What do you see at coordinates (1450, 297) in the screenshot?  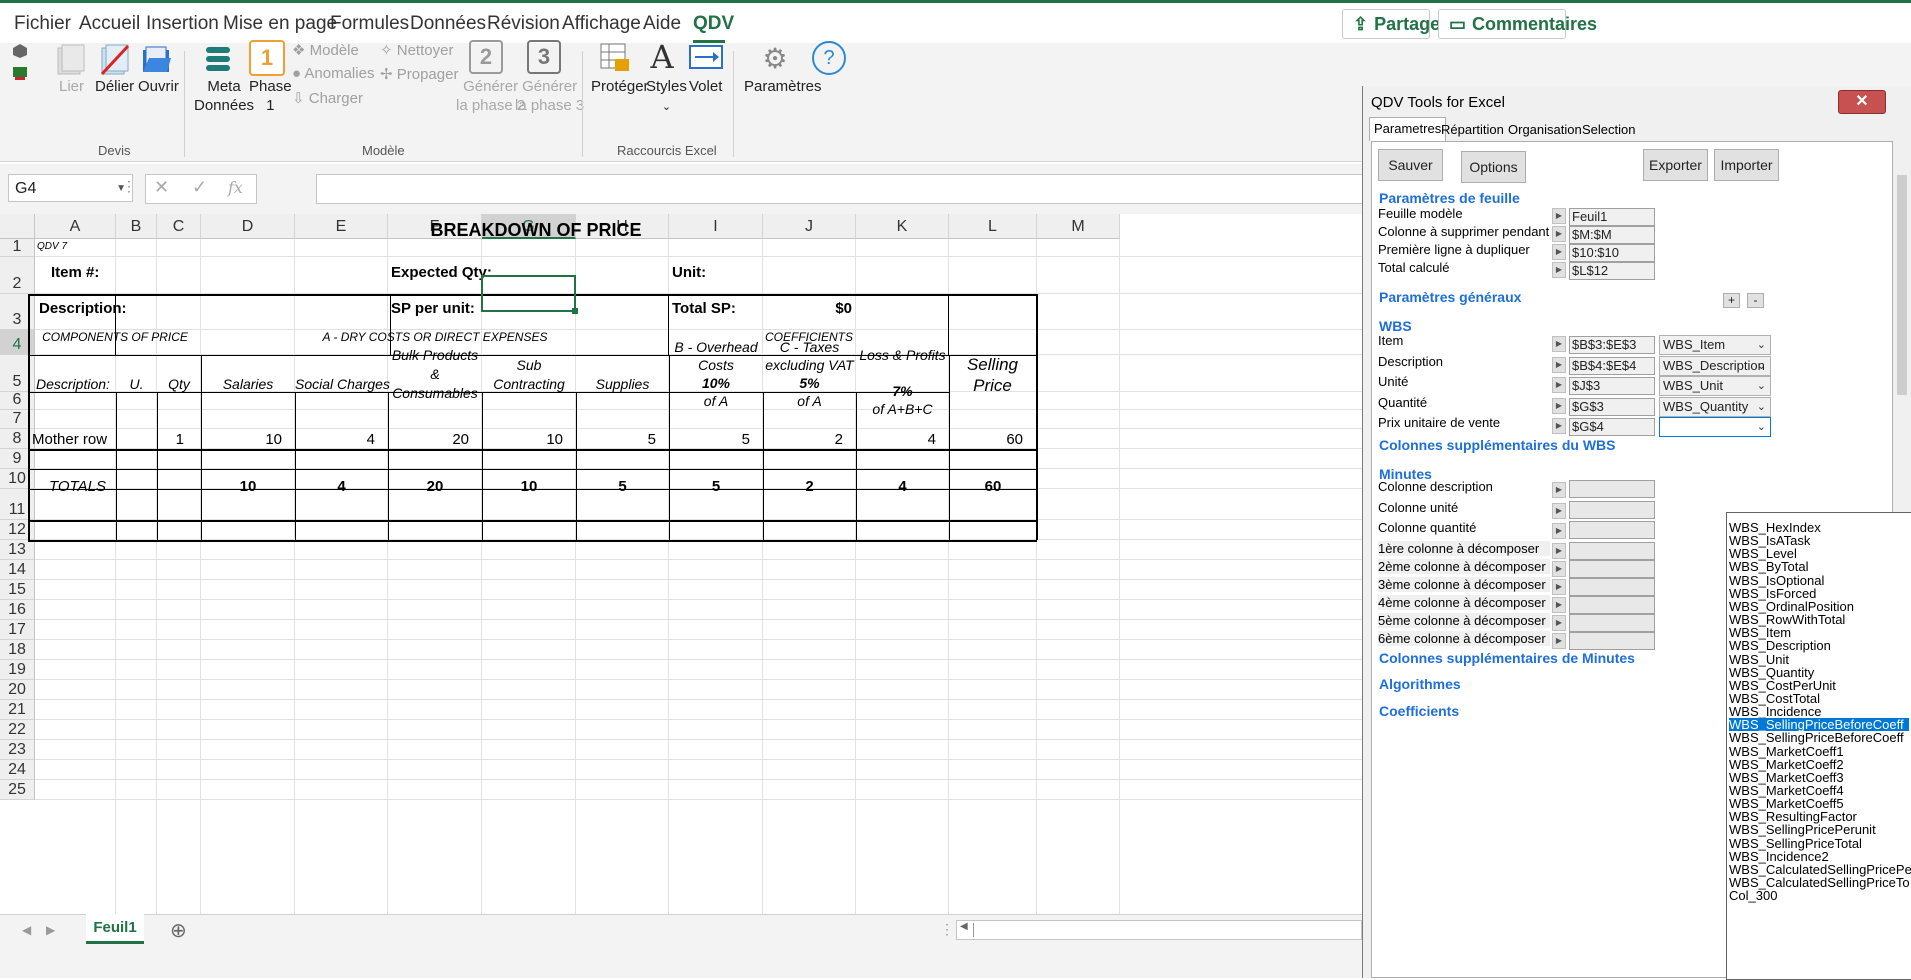 I see `section-generaux: Paramètres généraux` at bounding box center [1450, 297].